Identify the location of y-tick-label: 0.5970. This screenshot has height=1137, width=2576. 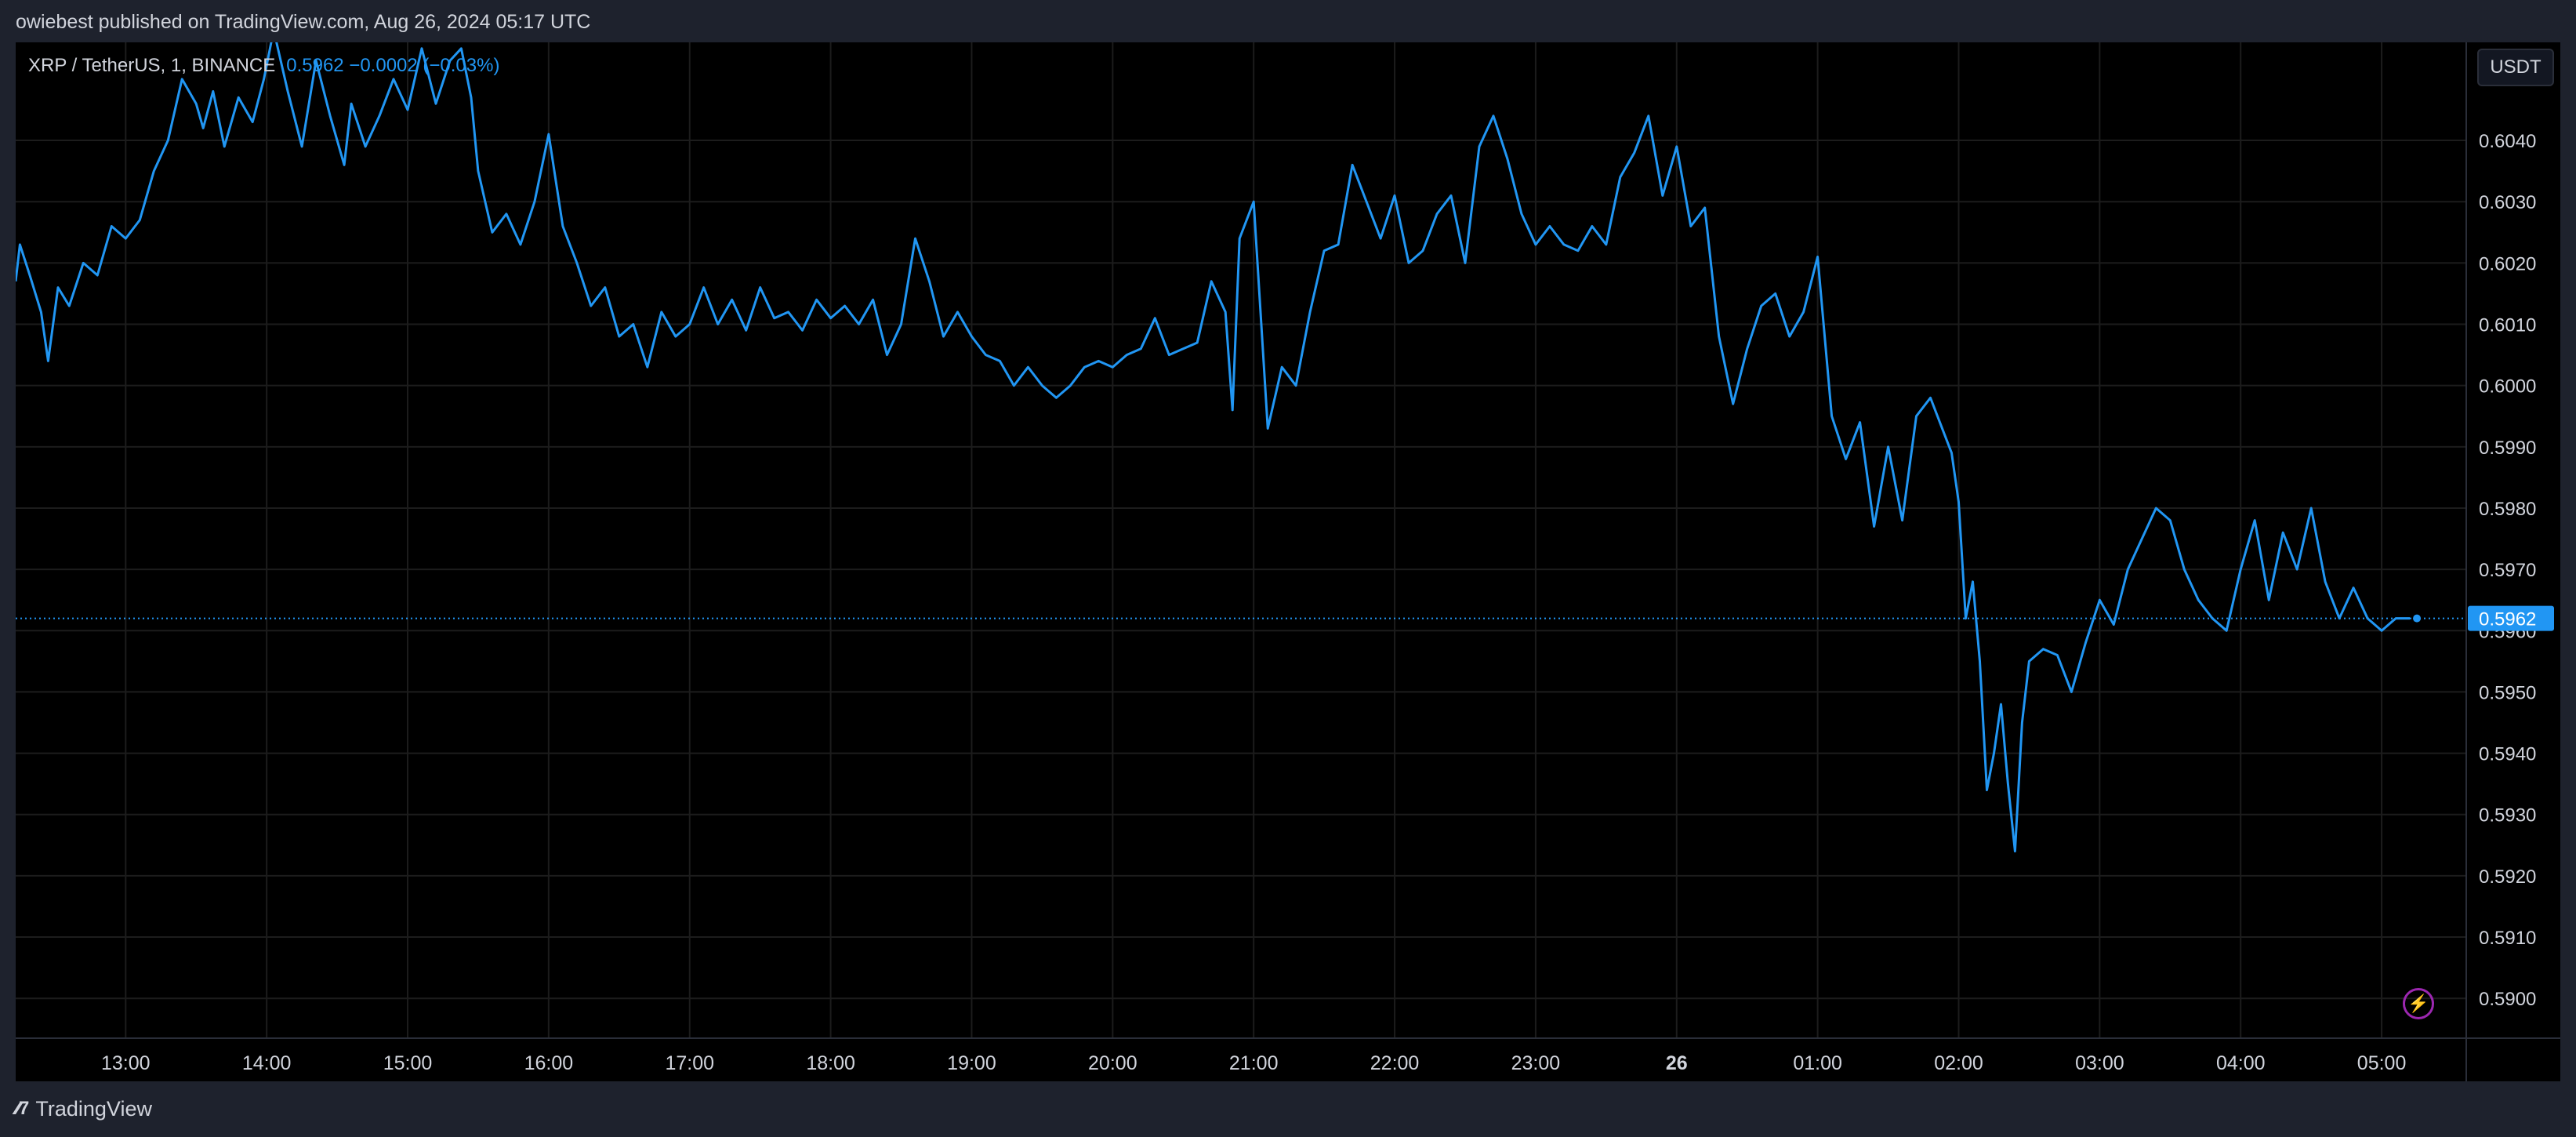
(2508, 570).